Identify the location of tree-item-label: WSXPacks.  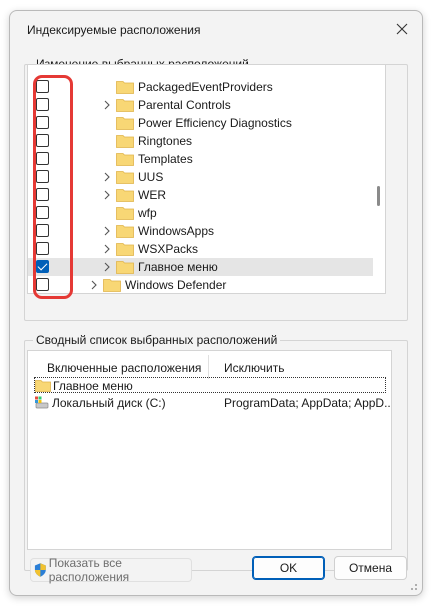
(168, 249).